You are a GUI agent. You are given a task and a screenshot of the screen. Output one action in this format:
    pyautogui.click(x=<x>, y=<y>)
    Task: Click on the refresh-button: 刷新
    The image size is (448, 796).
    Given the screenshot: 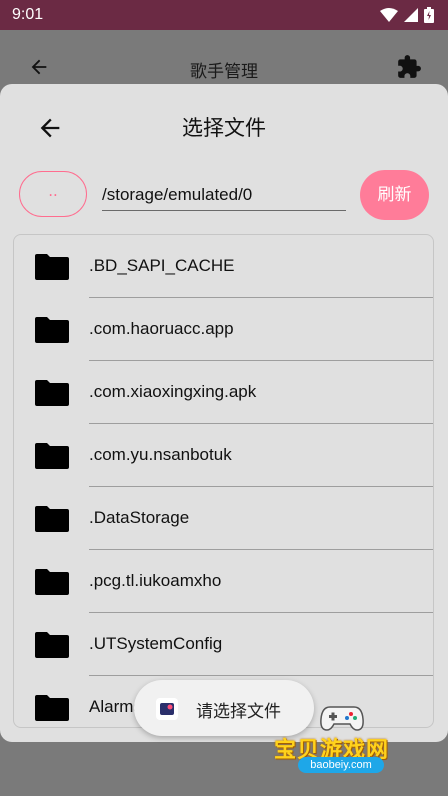 What is the action you would take?
    pyautogui.click(x=394, y=195)
    